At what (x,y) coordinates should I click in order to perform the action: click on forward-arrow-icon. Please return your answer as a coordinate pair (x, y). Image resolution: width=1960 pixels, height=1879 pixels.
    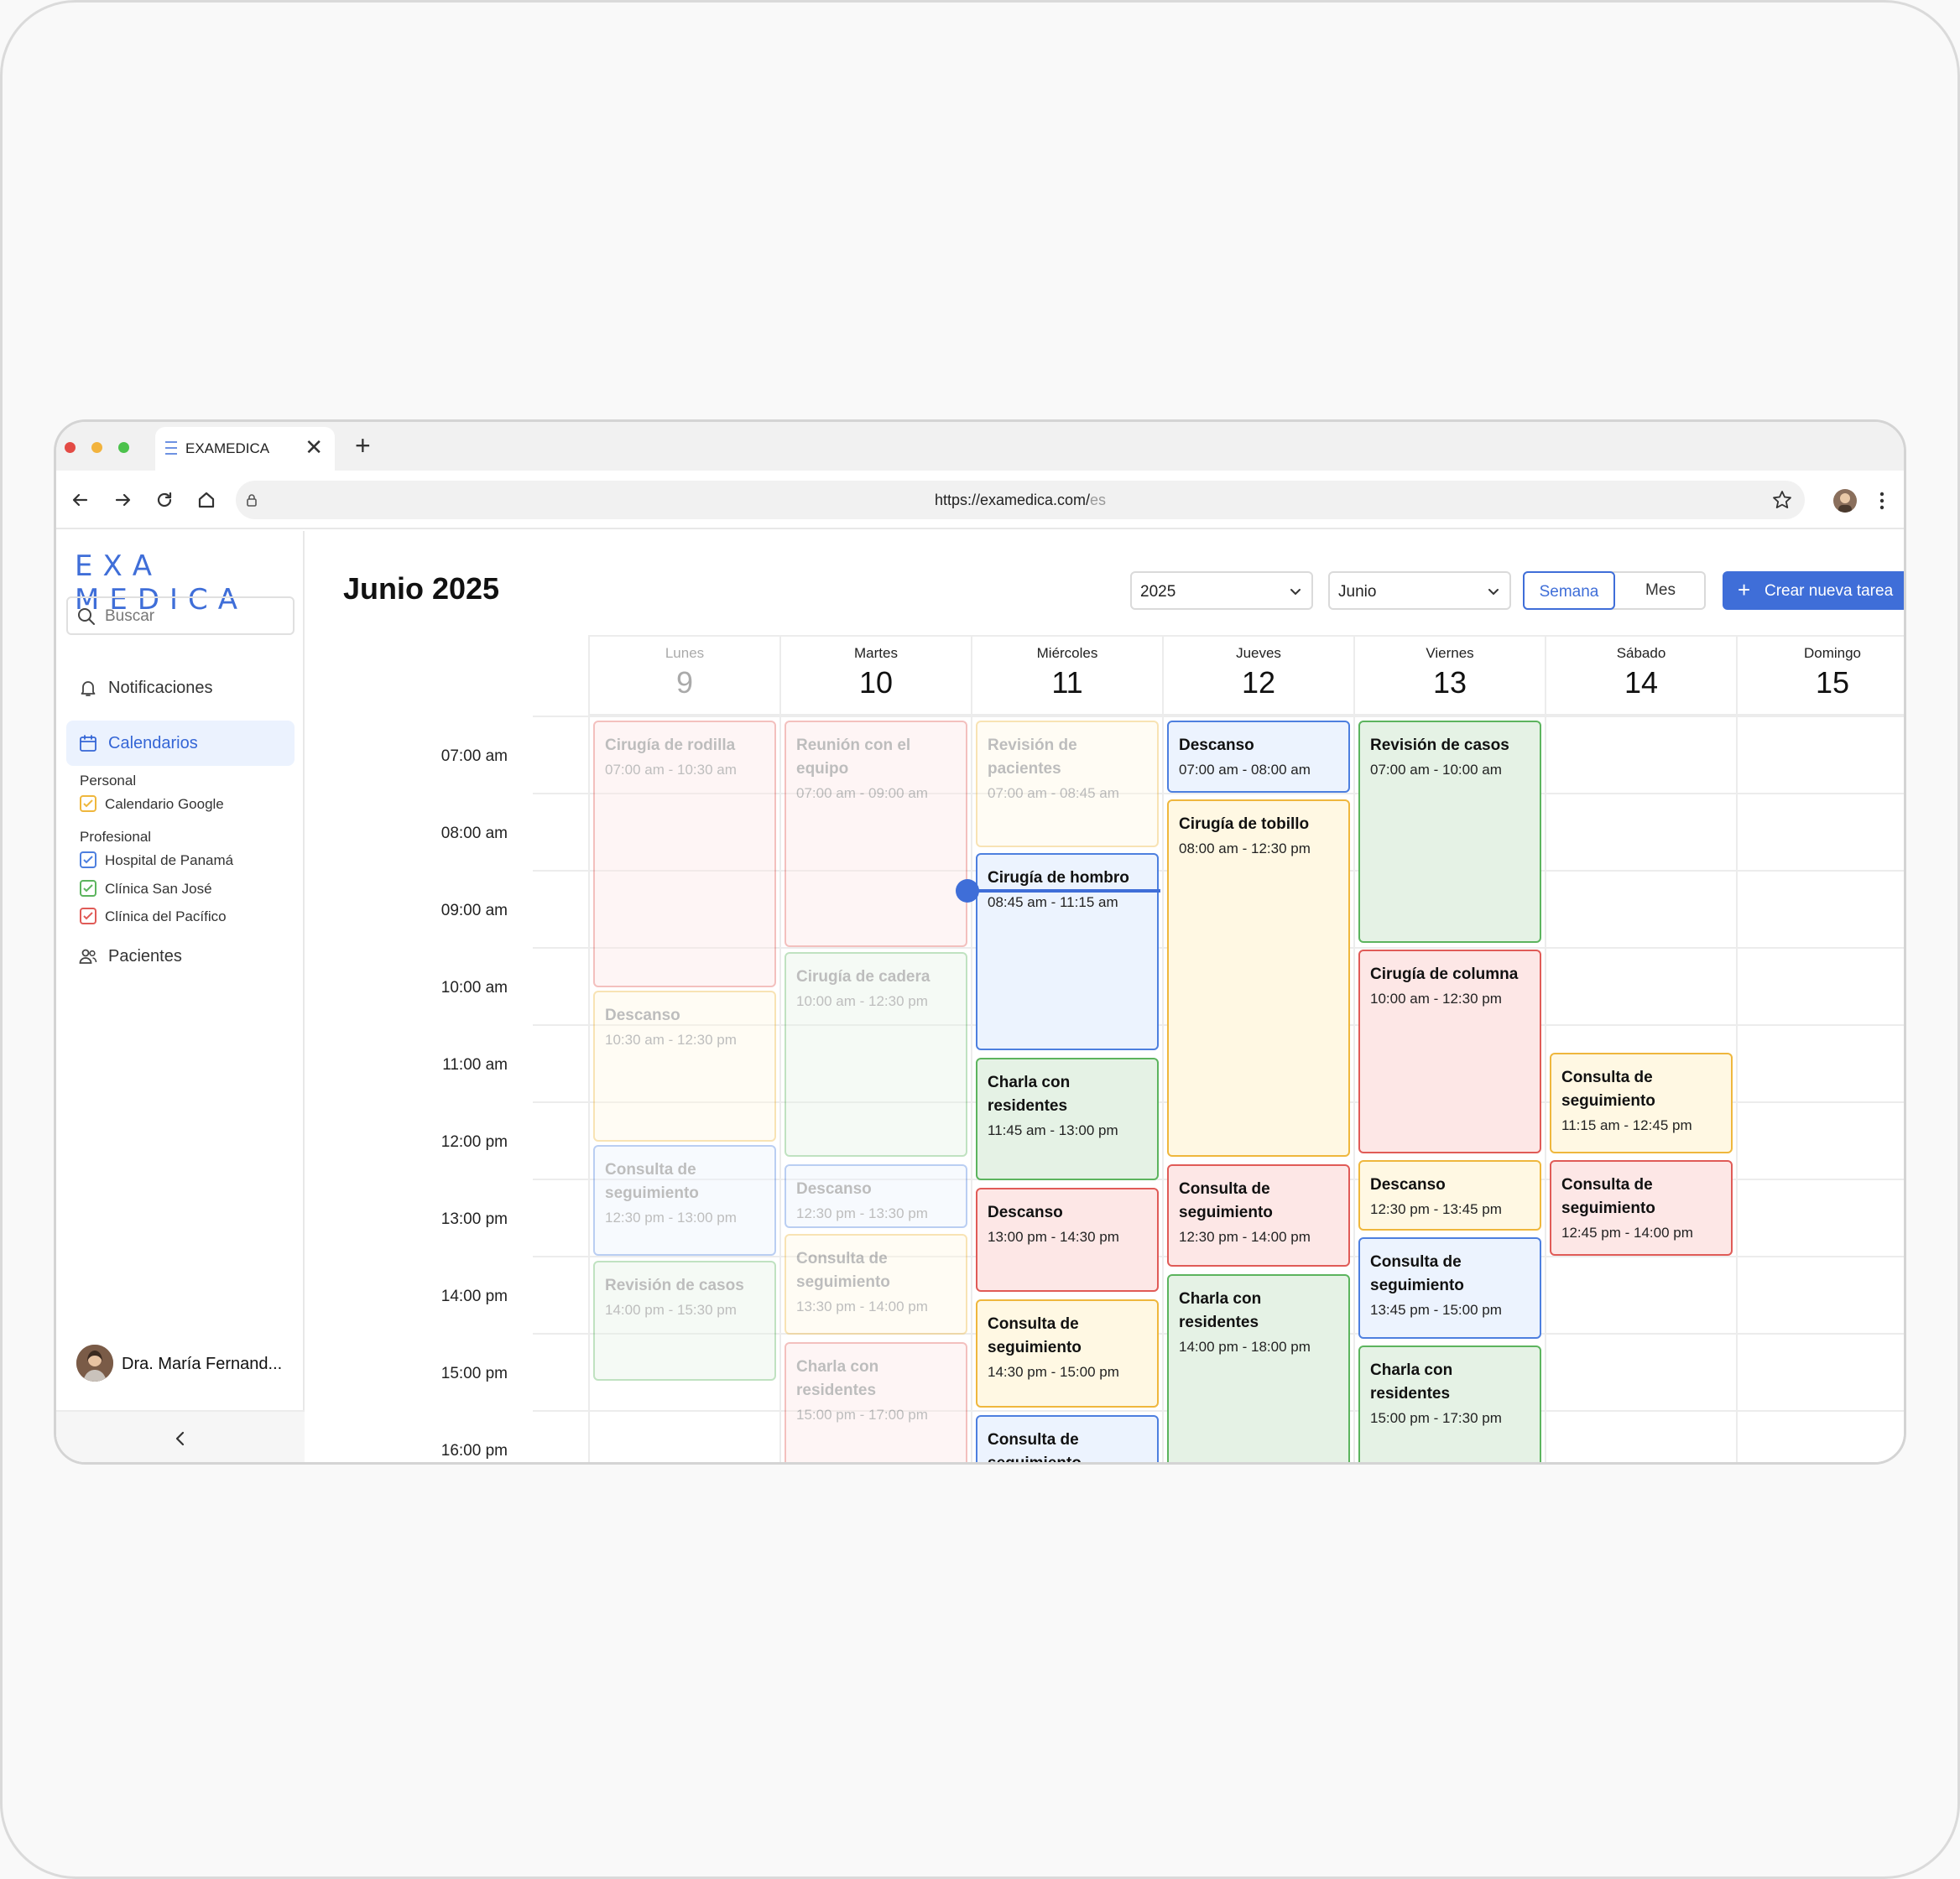
    Looking at the image, I should click on (122, 500).